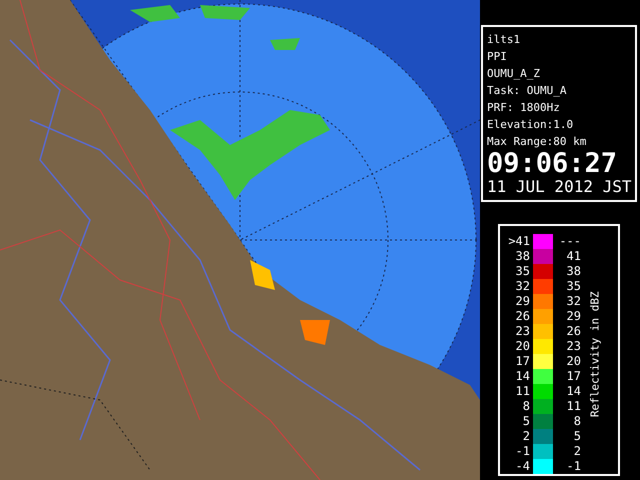 Image resolution: width=640 pixels, height=480 pixels. I want to click on time-text: 09:06:27, so click(552, 164).